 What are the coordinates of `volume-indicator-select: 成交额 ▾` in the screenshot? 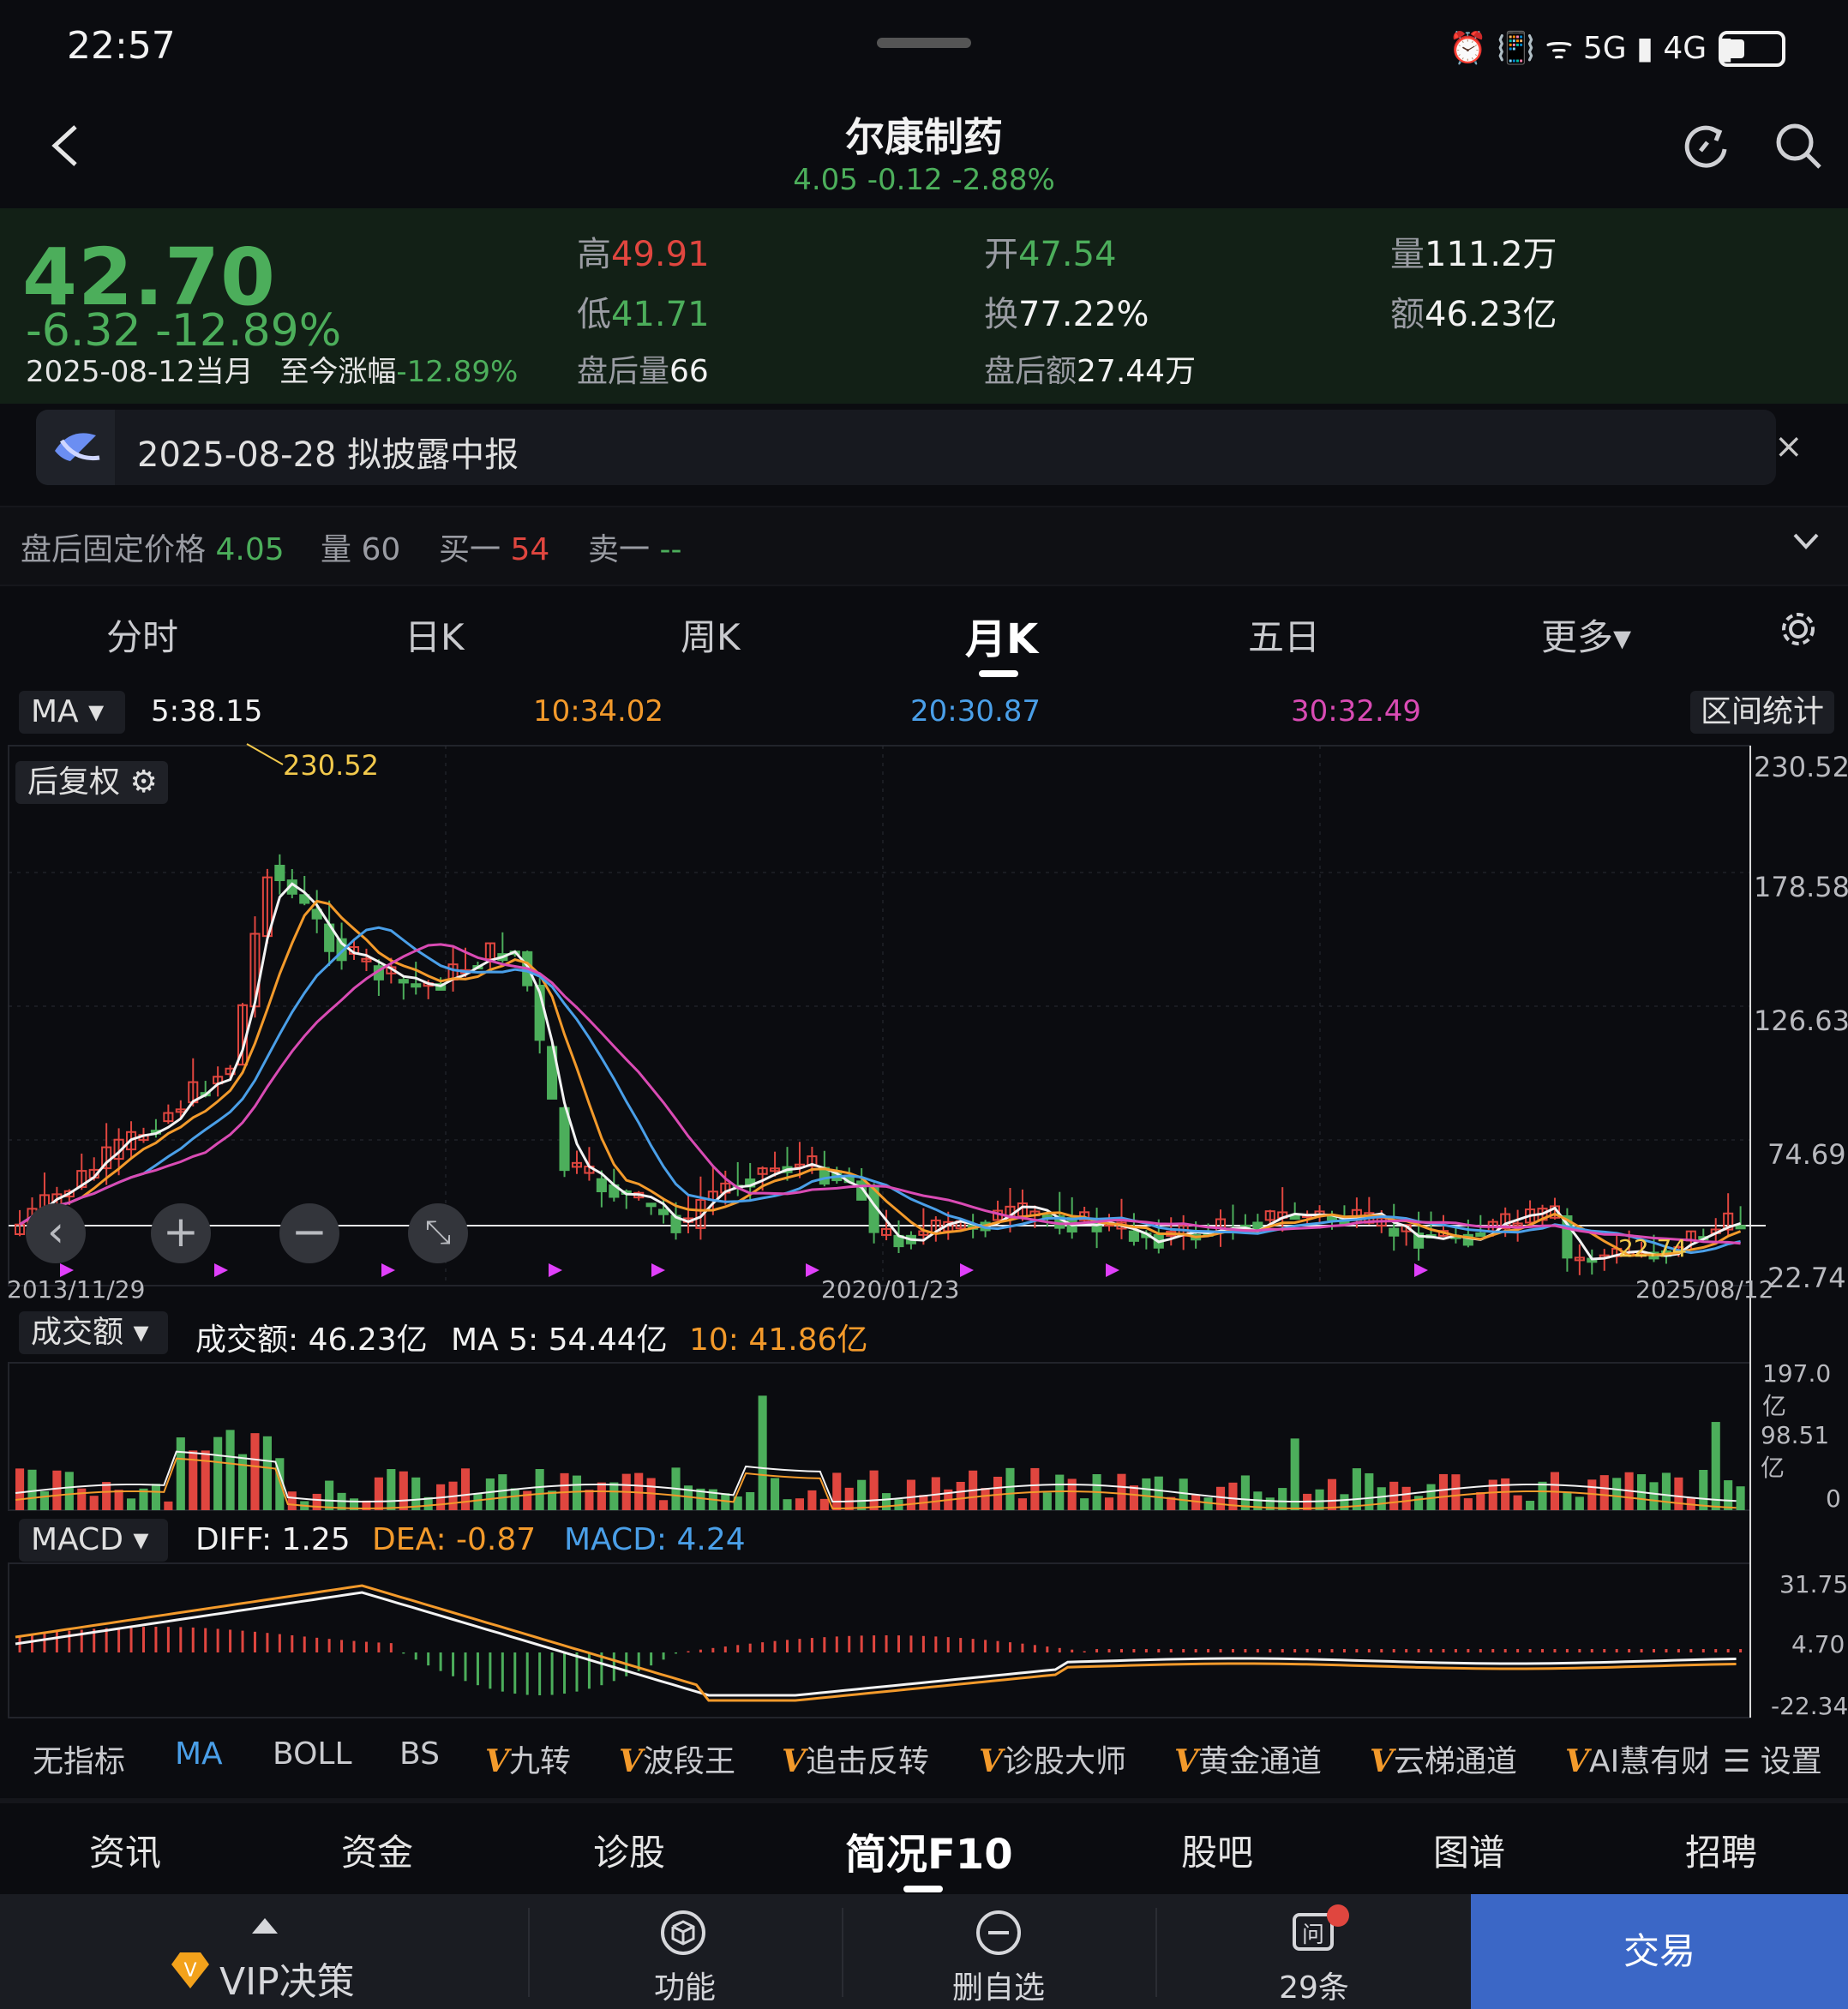 It's located at (93, 1332).